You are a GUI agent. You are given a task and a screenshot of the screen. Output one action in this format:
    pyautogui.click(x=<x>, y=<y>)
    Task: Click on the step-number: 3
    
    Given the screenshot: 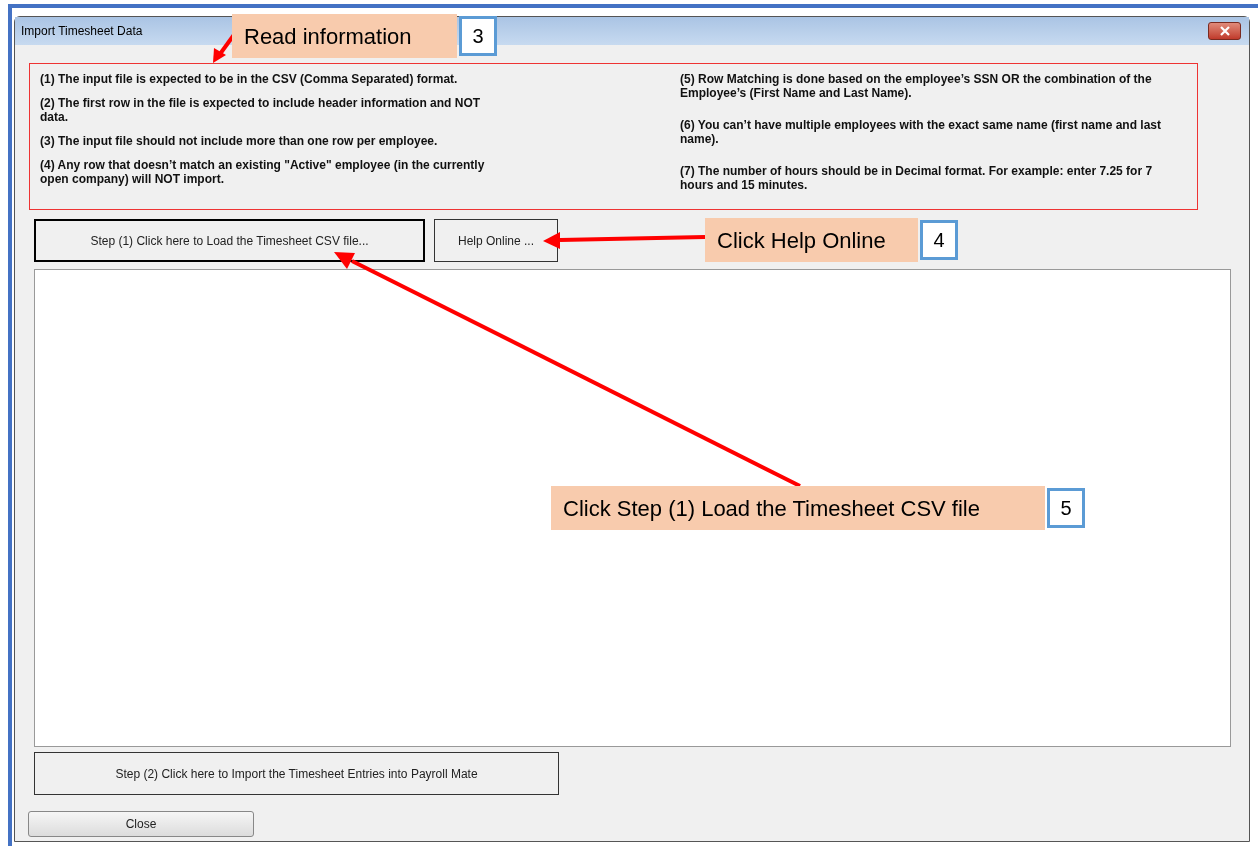 What is the action you would take?
    pyautogui.click(x=478, y=36)
    